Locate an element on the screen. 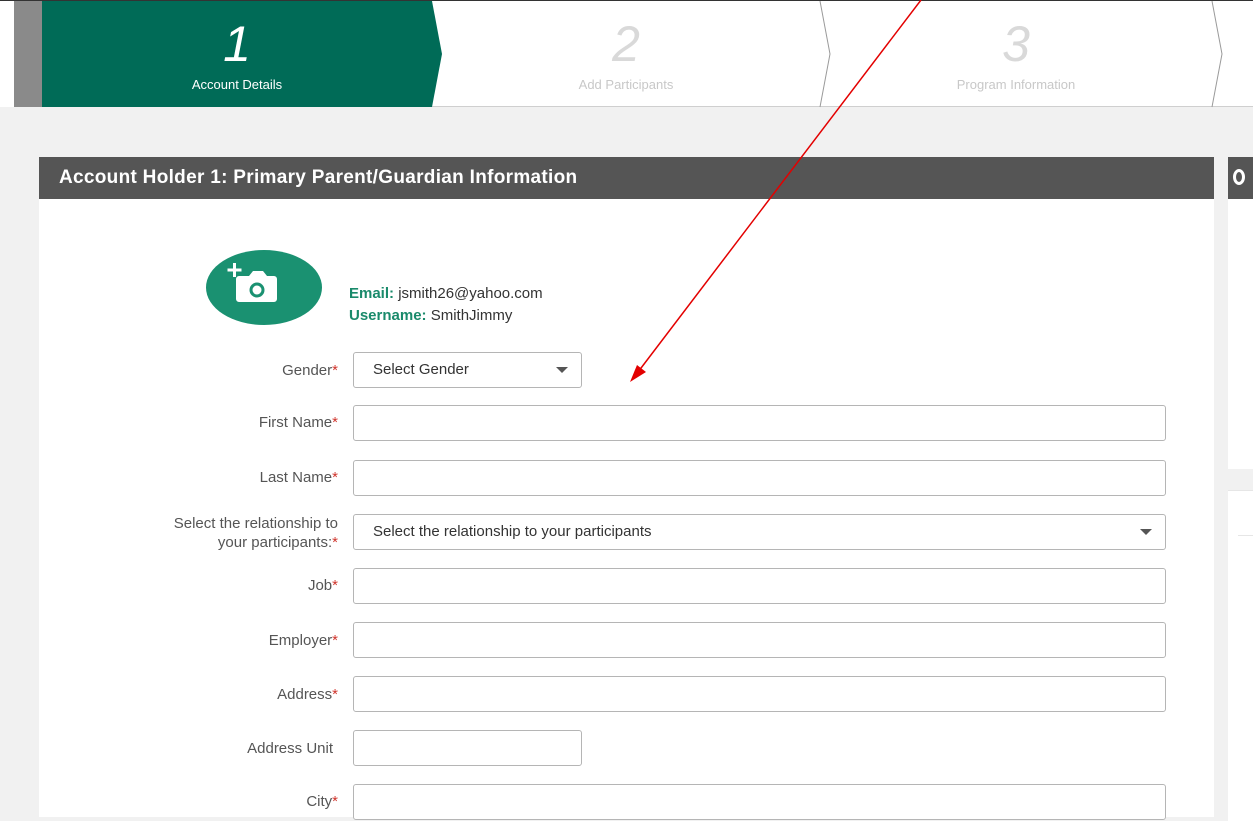  address-input is located at coordinates (759, 694).